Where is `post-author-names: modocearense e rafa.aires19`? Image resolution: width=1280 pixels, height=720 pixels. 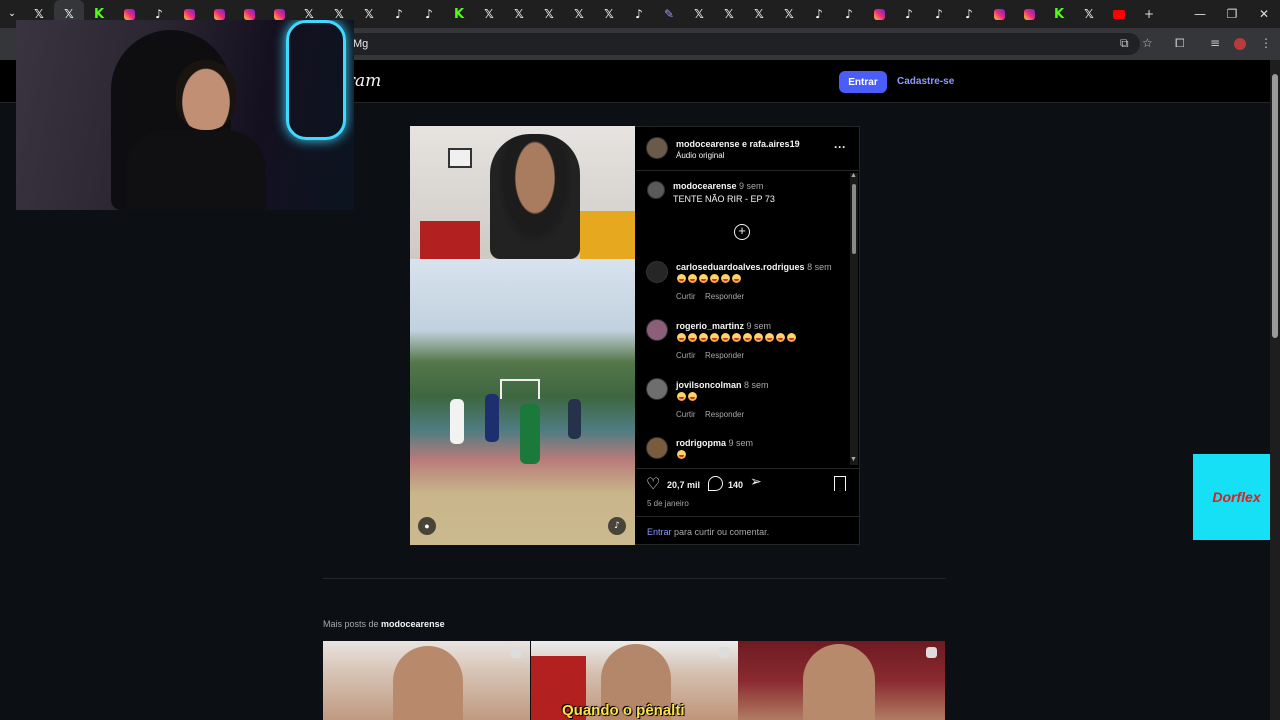
post-author-names: modocearense e rafa.aires19 is located at coordinates (738, 144).